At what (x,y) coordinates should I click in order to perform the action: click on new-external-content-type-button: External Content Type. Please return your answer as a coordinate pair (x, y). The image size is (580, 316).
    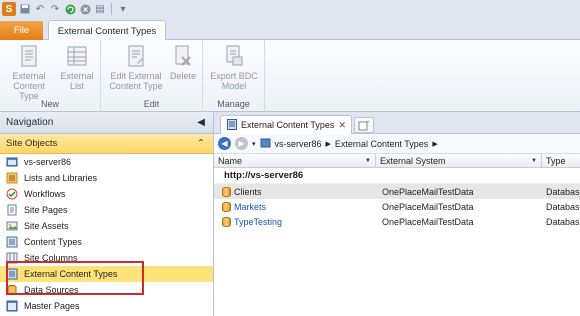
    Looking at the image, I should click on (29, 72).